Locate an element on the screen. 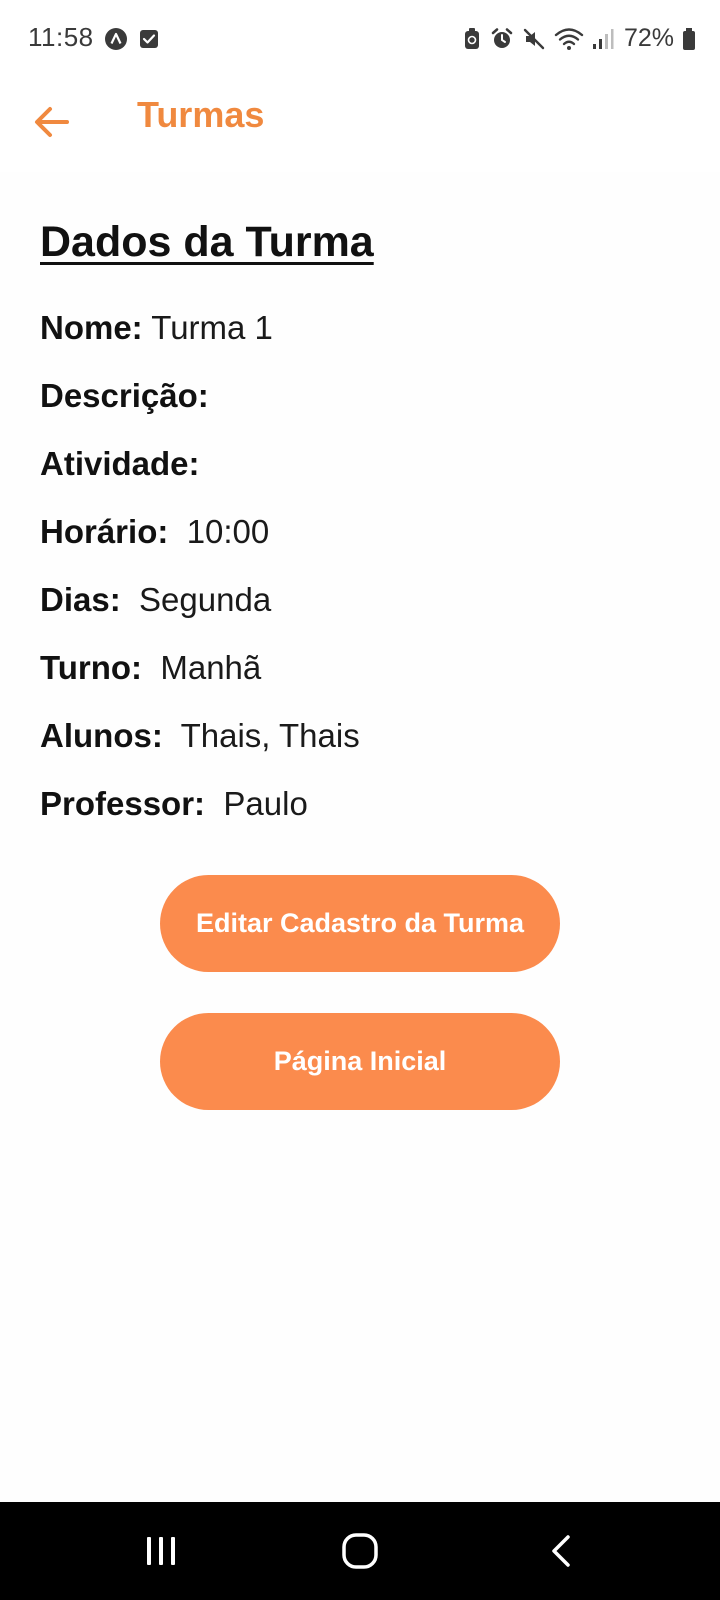 Image resolution: width=720 pixels, height=1600 pixels. nav-back-button is located at coordinates (562, 1551).